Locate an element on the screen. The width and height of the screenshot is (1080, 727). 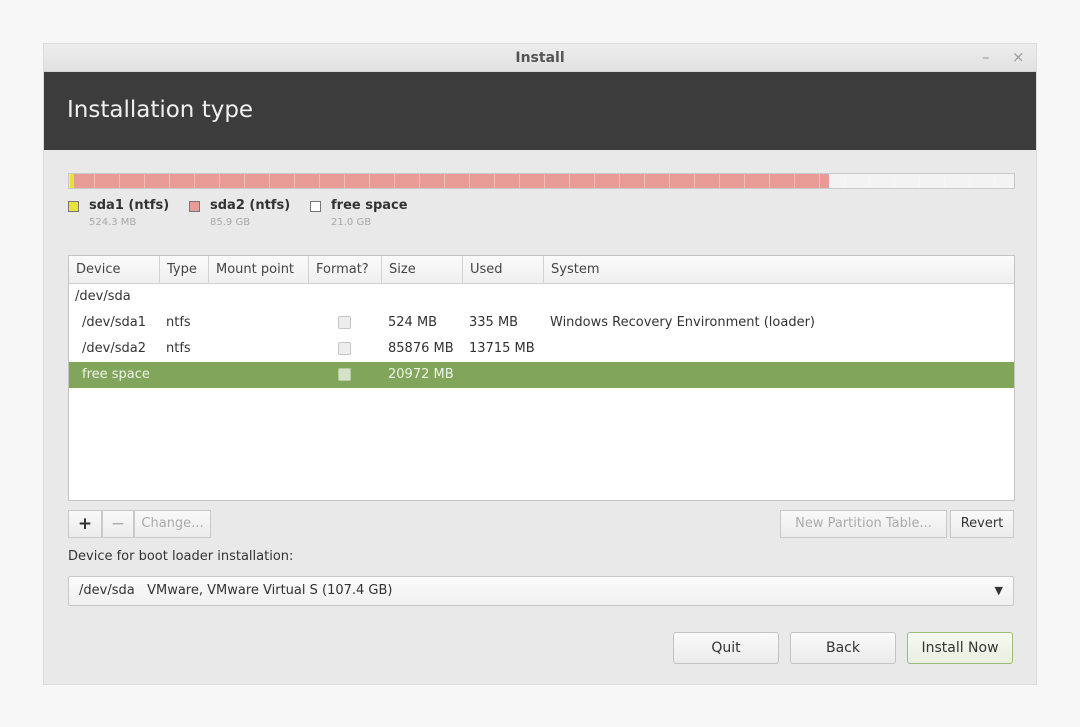
chevron-down-icon: ▼ is located at coordinates (998, 590).